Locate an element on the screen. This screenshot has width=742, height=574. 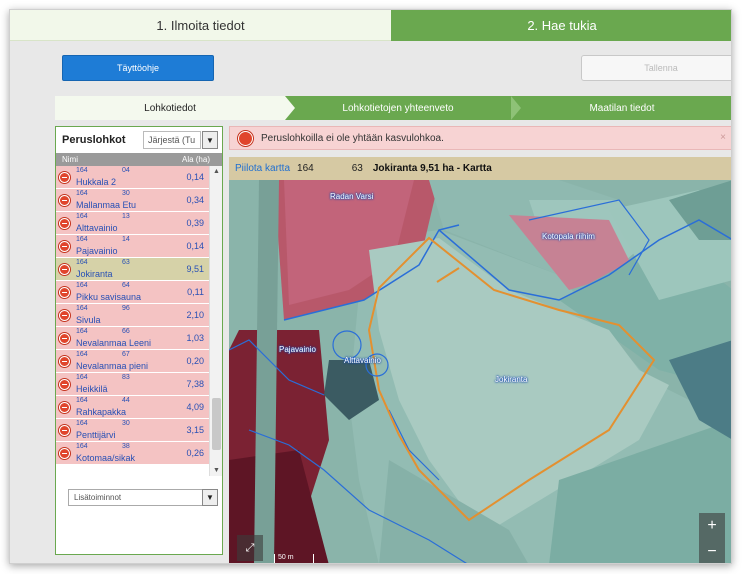
parcel-name: Kotomaa/sikak is located at coordinates (105, 458).